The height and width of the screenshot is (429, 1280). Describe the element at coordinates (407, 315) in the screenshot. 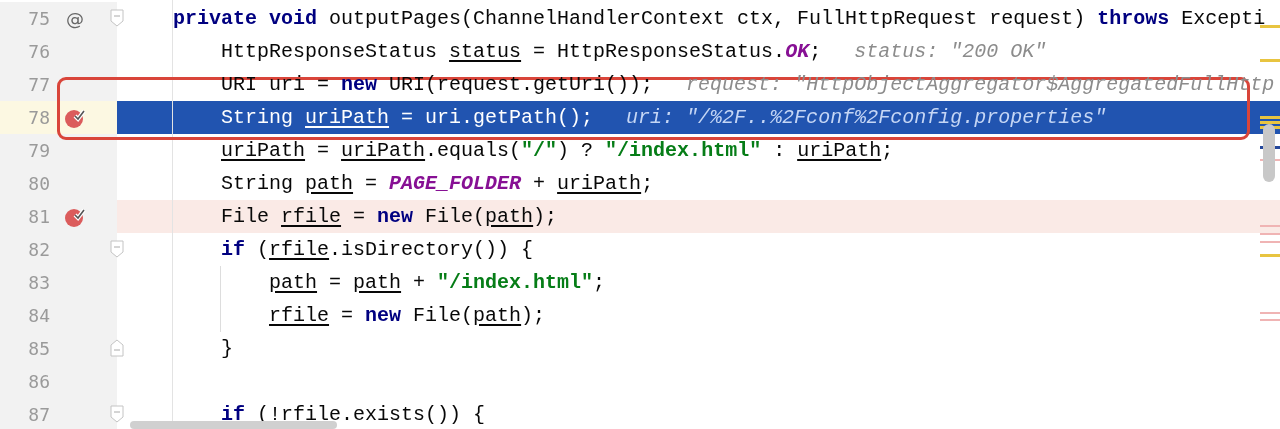

I see `code-line: rfile = new File(path);` at that location.